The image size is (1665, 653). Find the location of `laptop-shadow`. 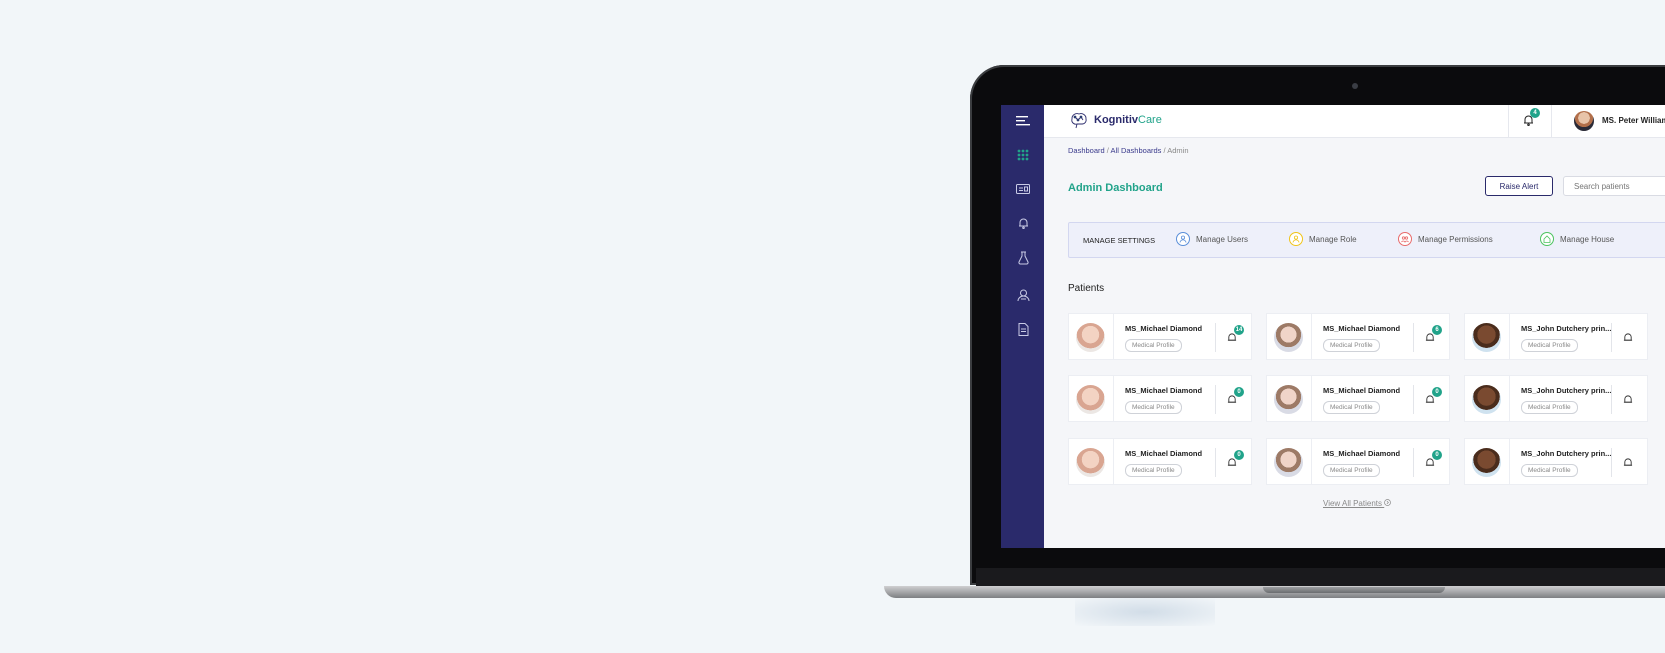

laptop-shadow is located at coordinates (1145, 612).